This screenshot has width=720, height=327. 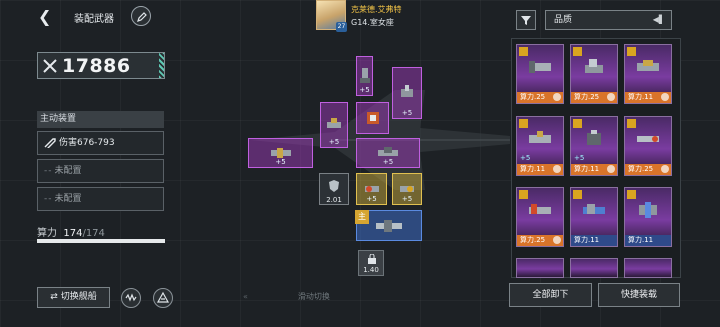 I want to click on empty-slot-dash: --, so click(x=48, y=171).